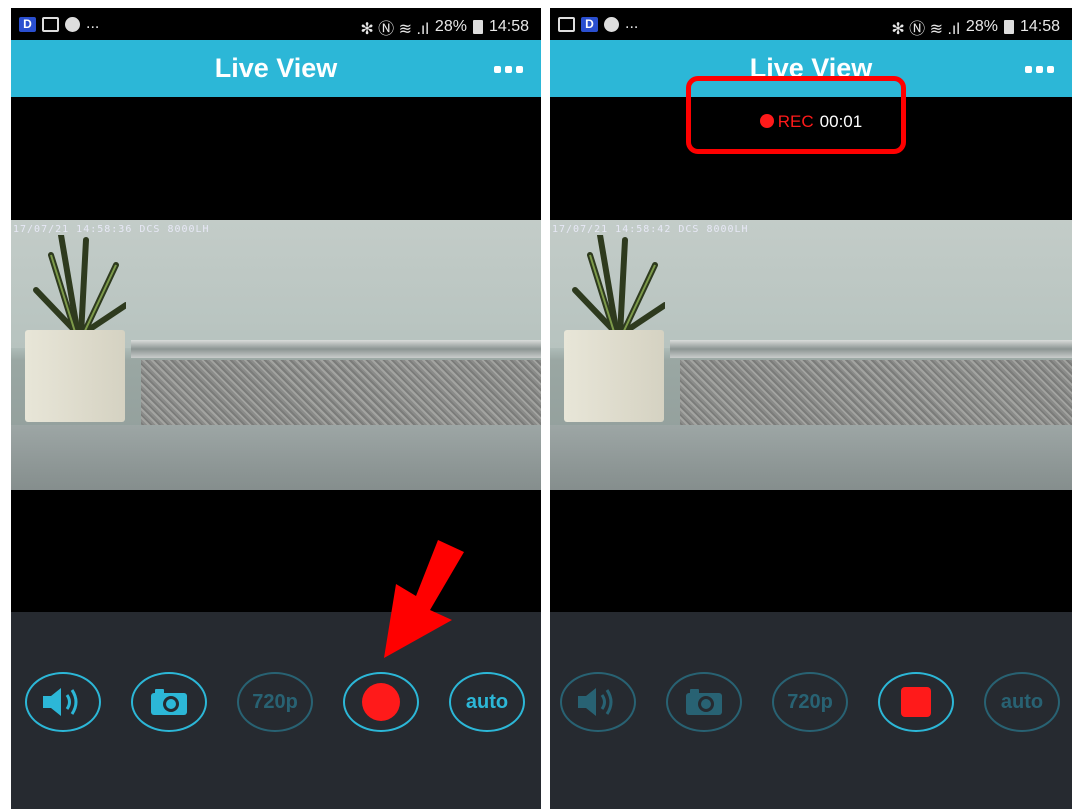  I want to click on control-bar: 720p auto, so click(811, 710).